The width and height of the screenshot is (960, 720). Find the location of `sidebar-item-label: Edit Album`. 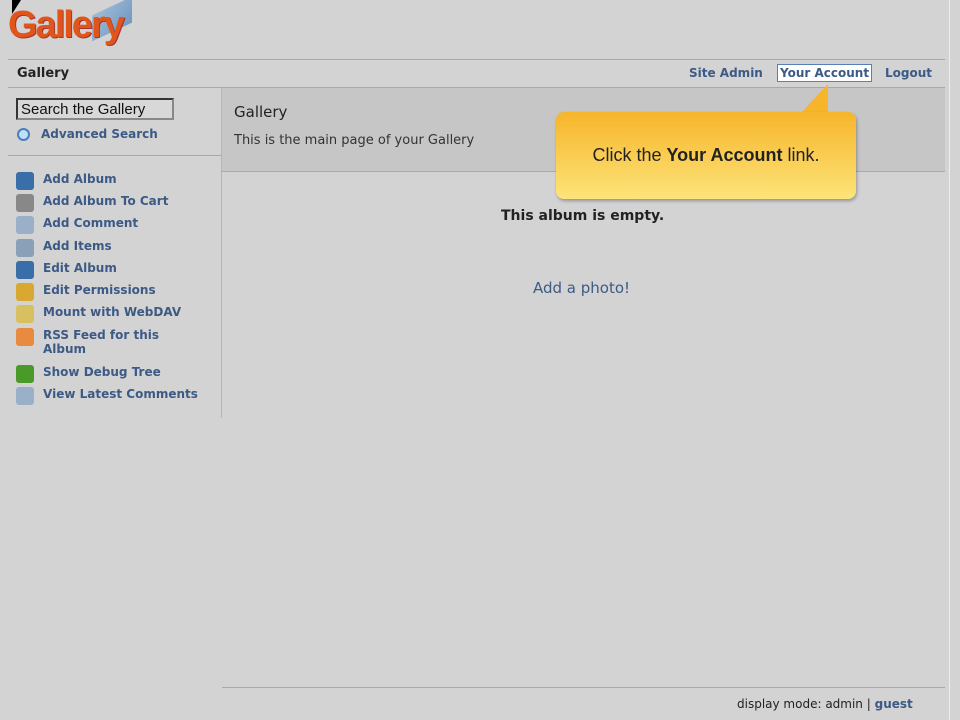

sidebar-item-label: Edit Album is located at coordinates (80, 268).